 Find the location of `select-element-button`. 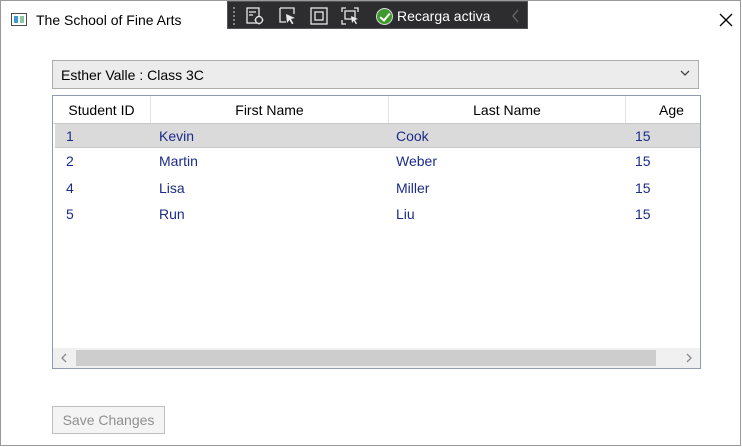

select-element-button is located at coordinates (288, 16).